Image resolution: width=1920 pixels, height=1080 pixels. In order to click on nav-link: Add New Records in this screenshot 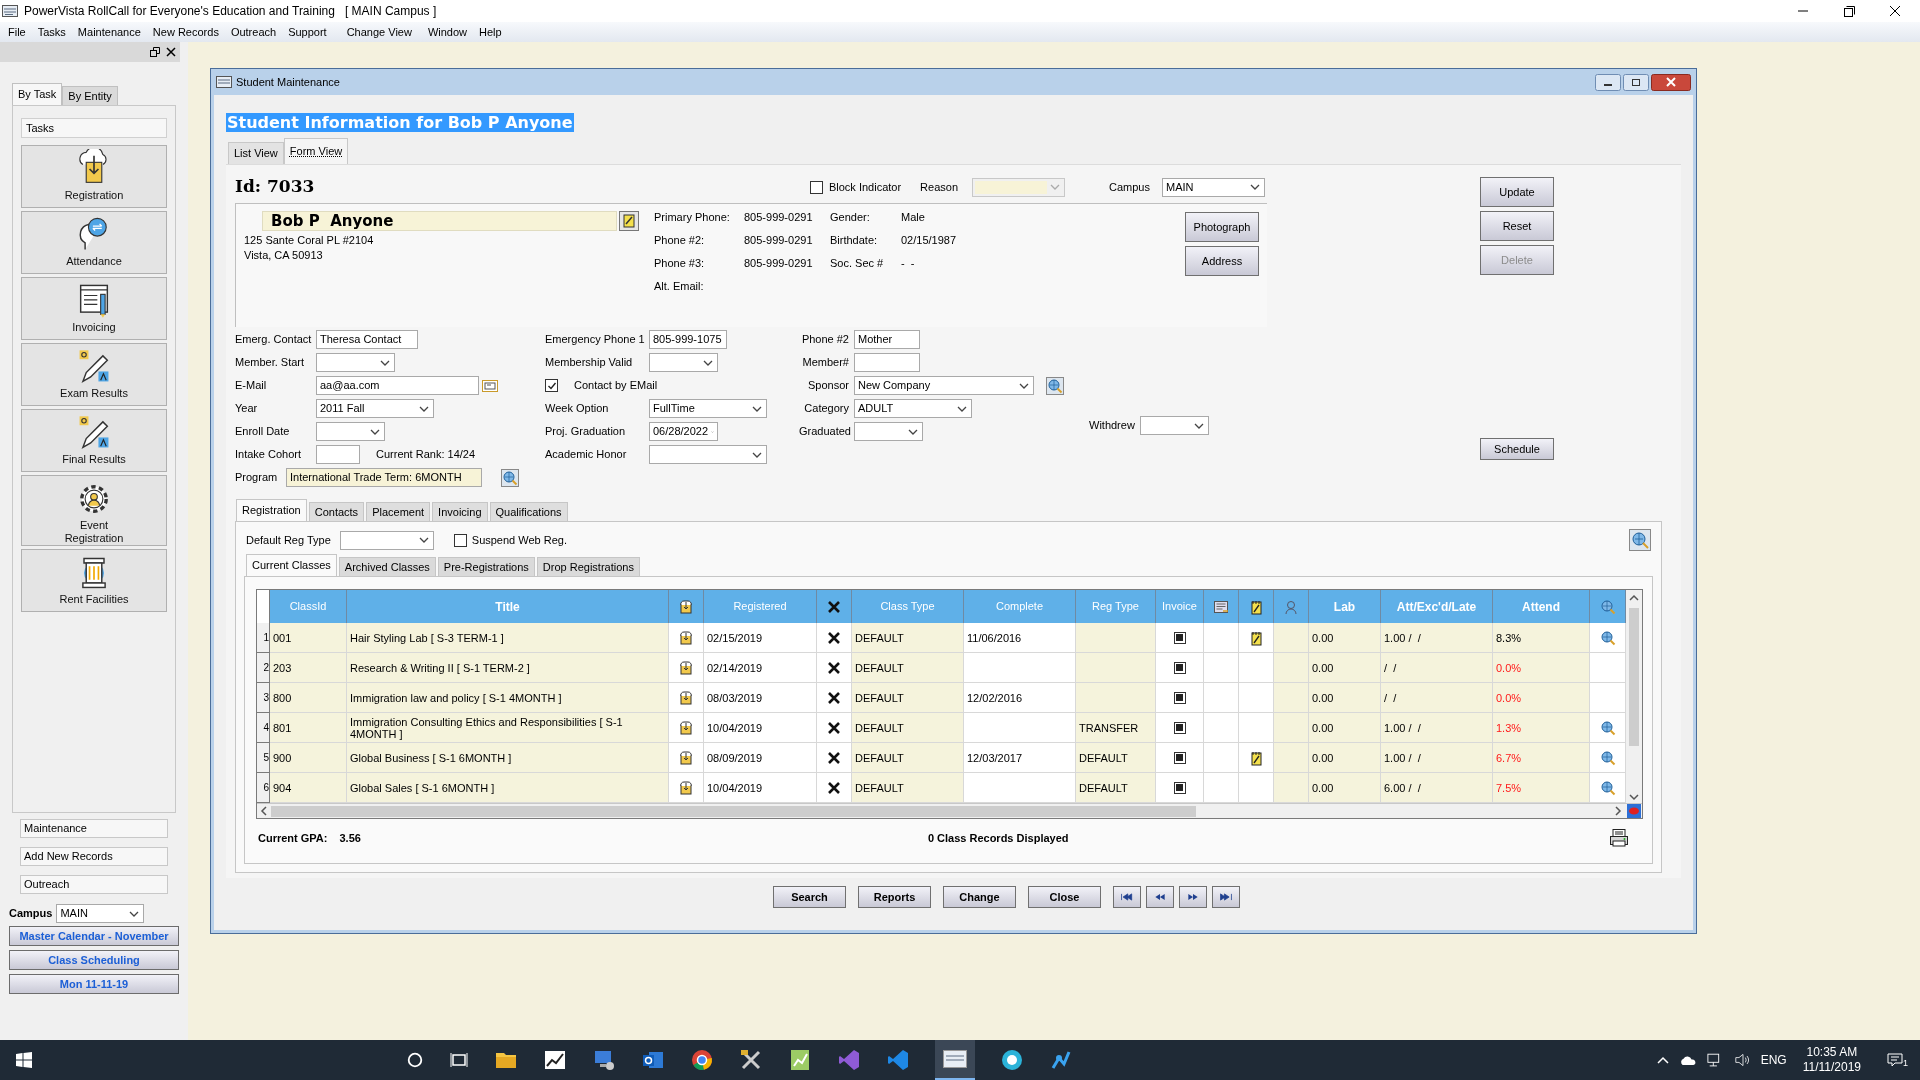, I will do `click(94, 856)`.